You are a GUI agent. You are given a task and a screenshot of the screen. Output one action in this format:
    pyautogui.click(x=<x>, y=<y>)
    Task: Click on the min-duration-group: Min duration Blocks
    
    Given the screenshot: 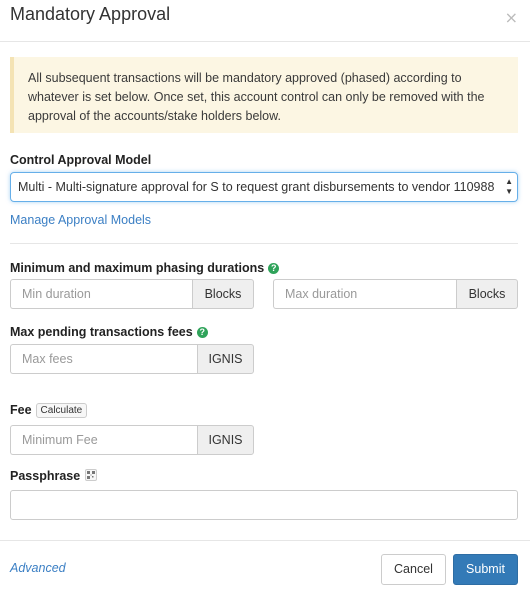 What is the action you would take?
    pyautogui.click(x=132, y=294)
    